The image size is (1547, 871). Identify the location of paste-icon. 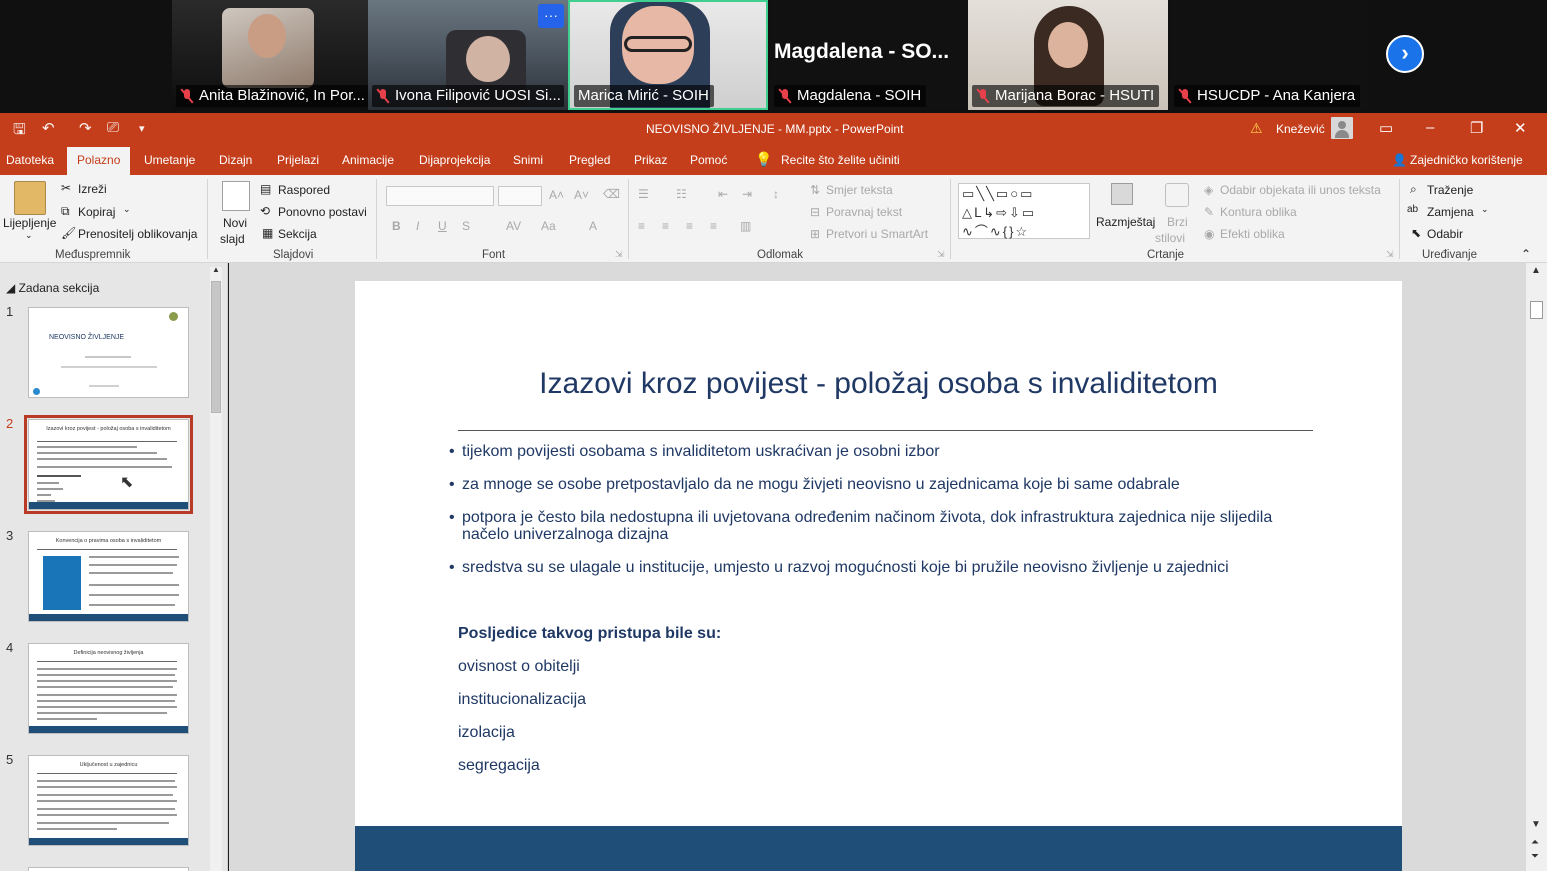
(30, 198).